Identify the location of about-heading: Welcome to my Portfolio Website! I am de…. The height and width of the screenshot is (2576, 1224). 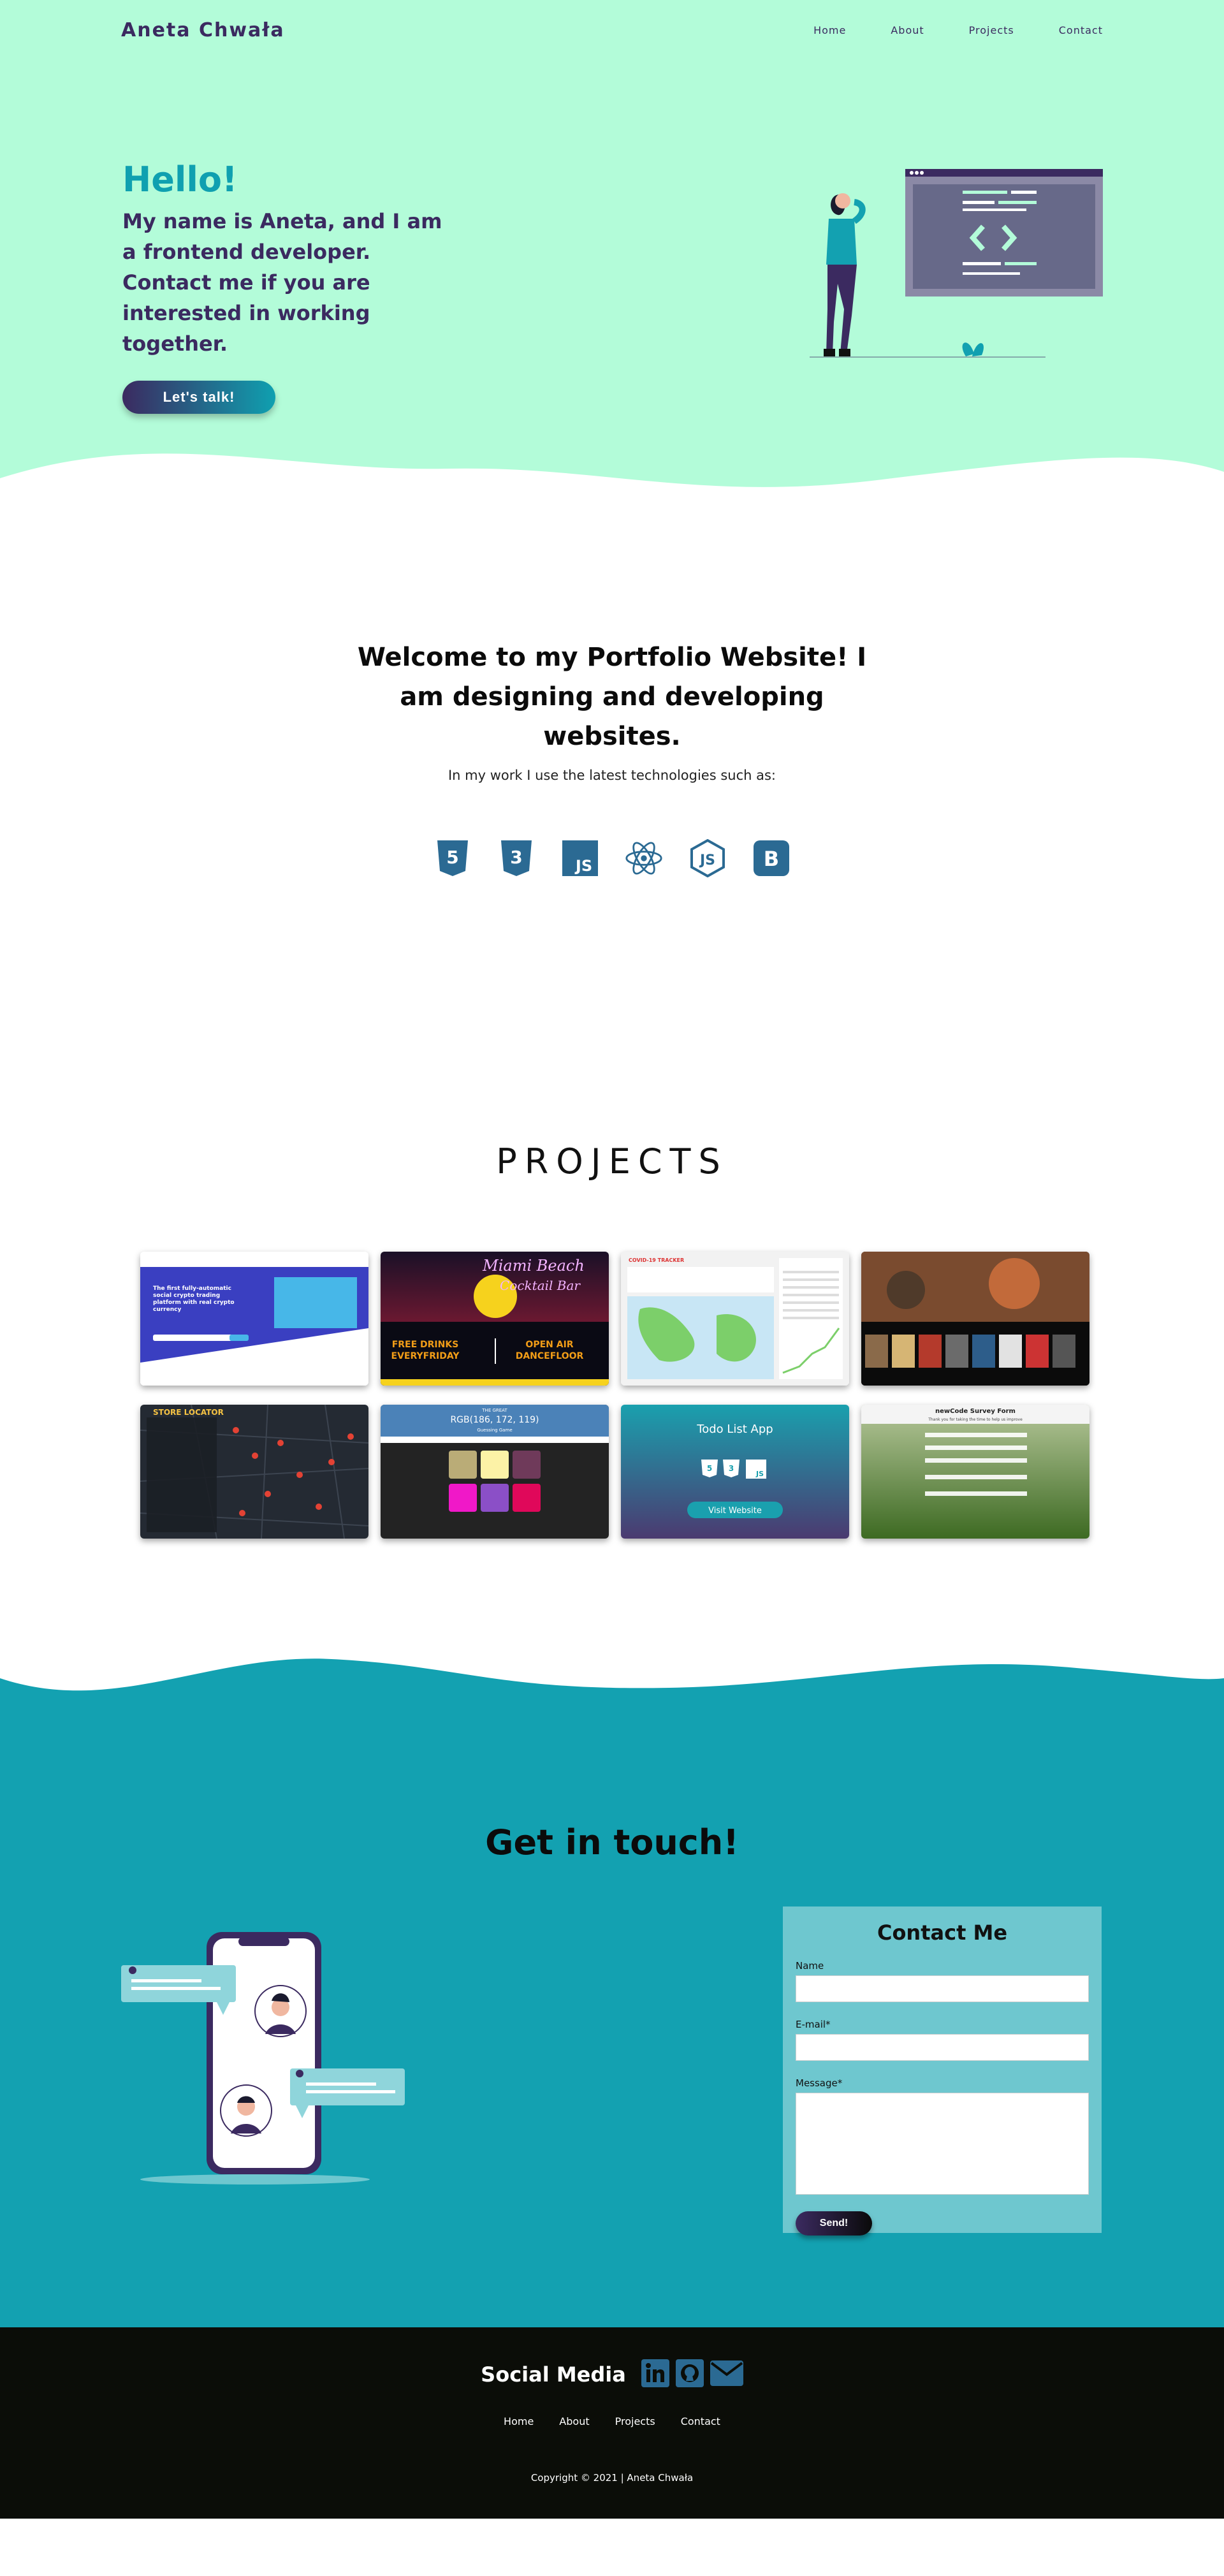
(612, 697).